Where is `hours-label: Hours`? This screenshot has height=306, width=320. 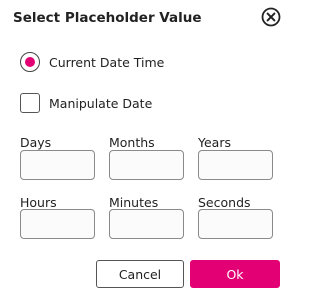 hours-label: Hours is located at coordinates (38, 202).